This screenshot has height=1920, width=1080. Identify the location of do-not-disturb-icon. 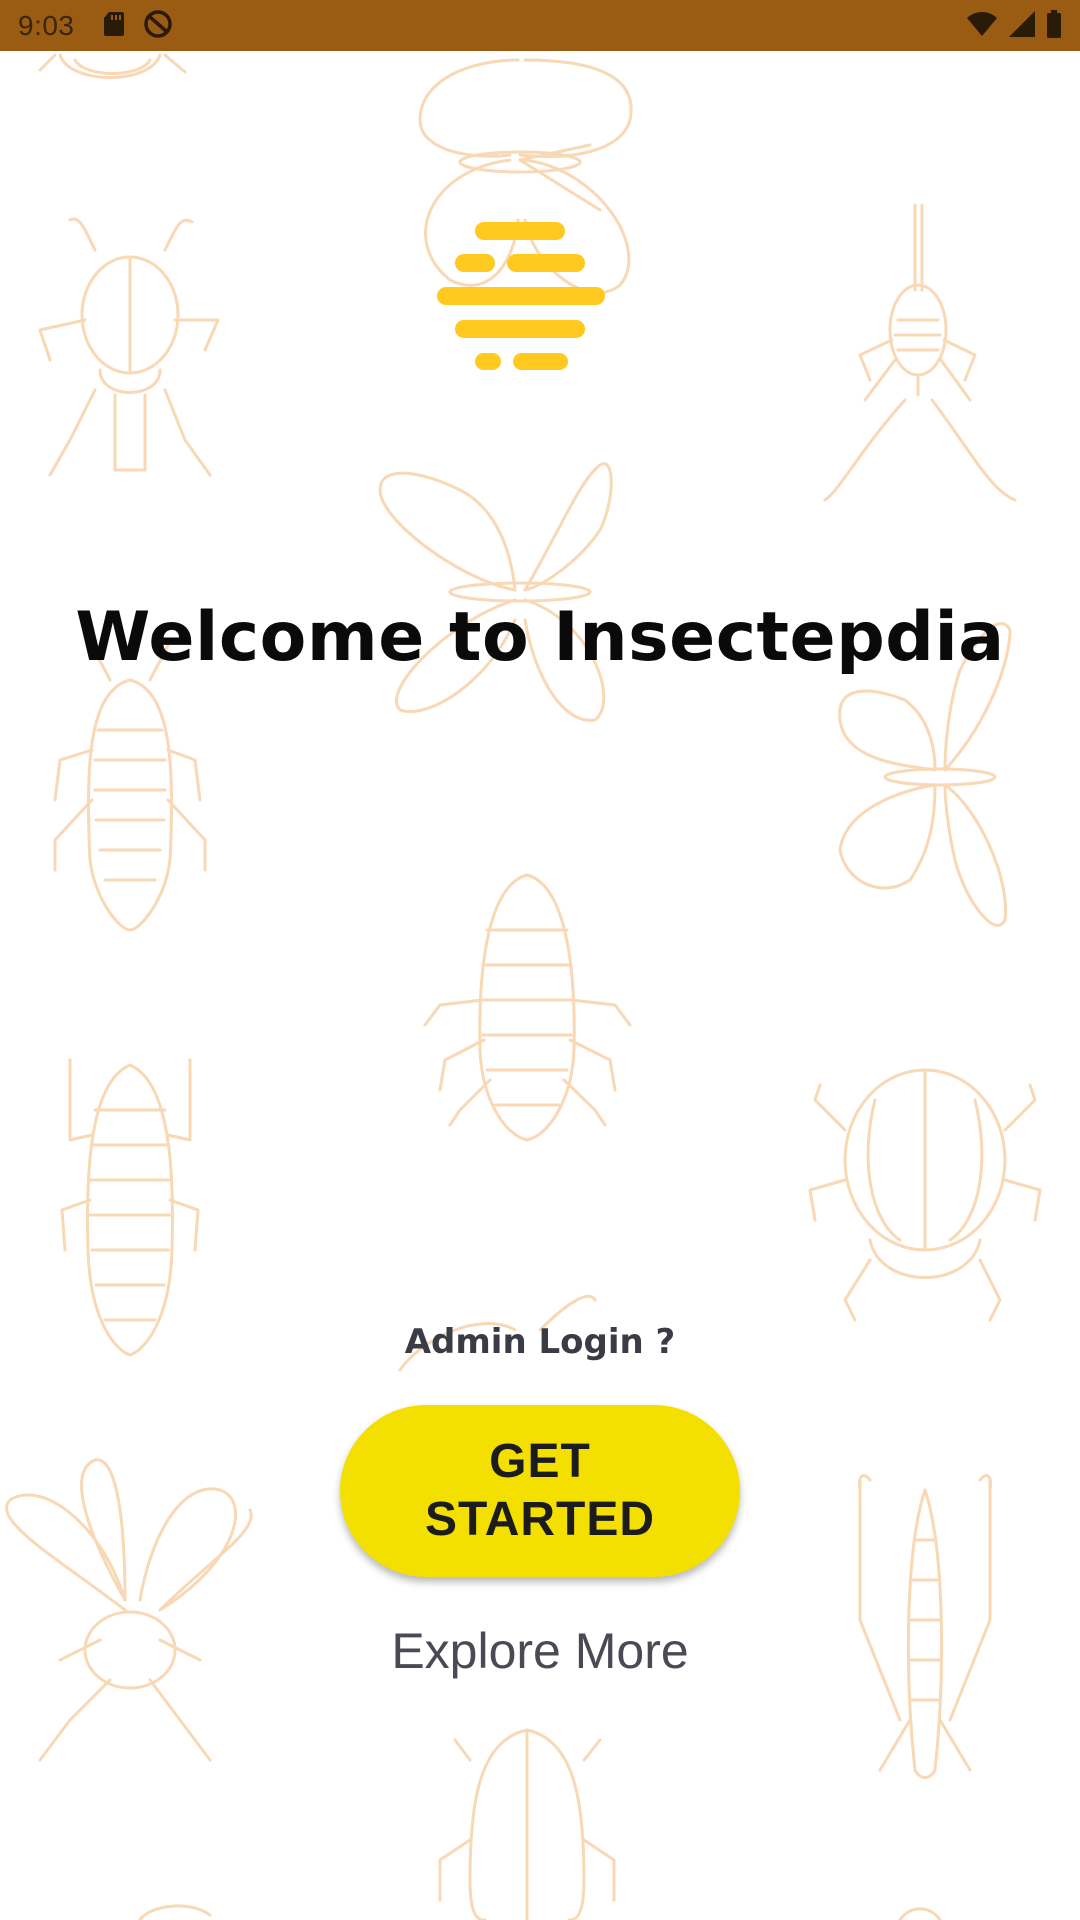
(158, 26).